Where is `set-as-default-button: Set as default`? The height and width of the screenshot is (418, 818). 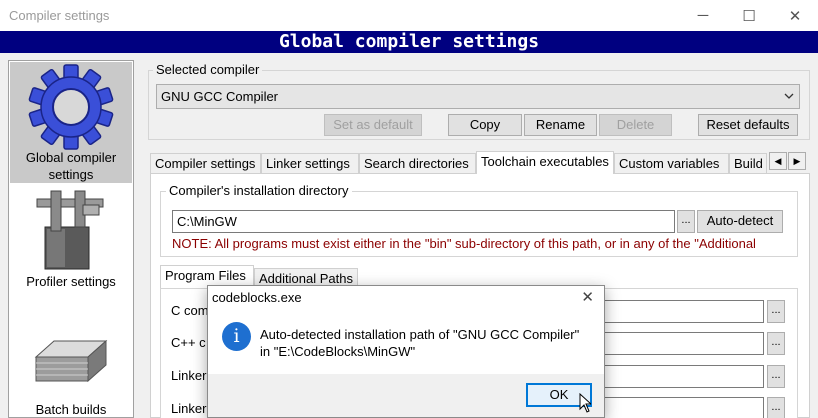 set-as-default-button: Set as default is located at coordinates (373, 125).